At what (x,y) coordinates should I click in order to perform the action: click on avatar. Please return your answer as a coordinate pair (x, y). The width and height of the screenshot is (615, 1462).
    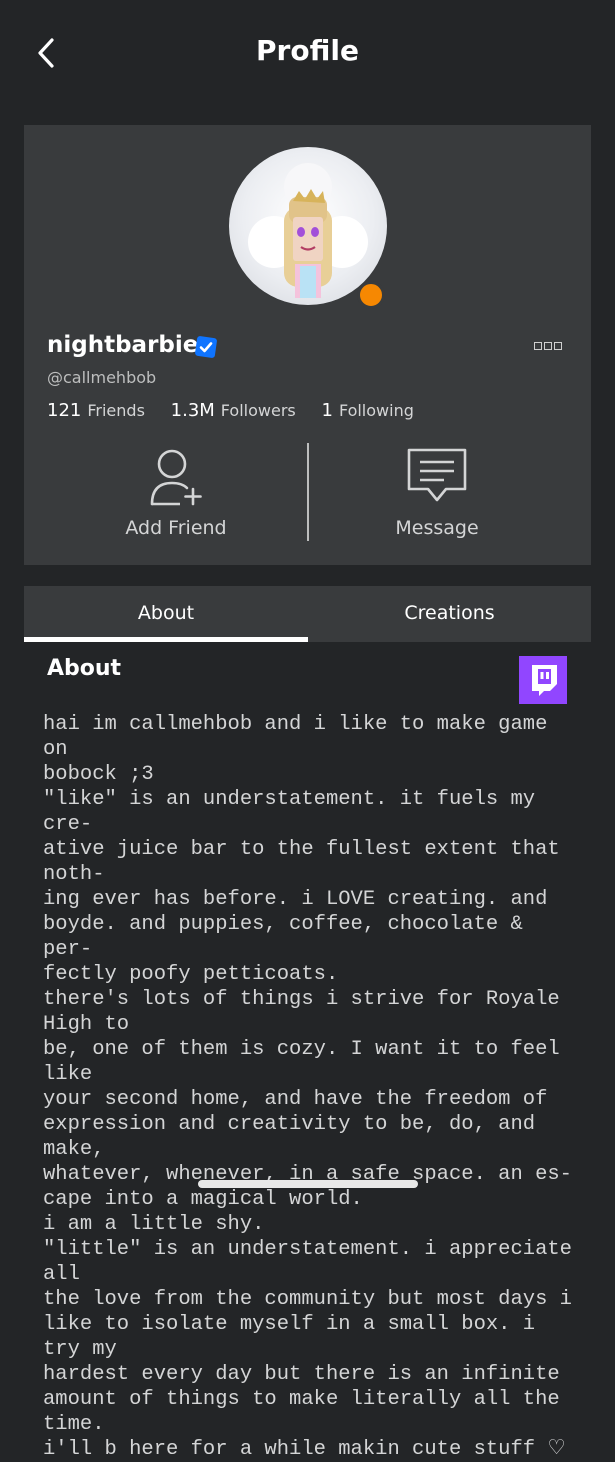
    Looking at the image, I should click on (308, 226).